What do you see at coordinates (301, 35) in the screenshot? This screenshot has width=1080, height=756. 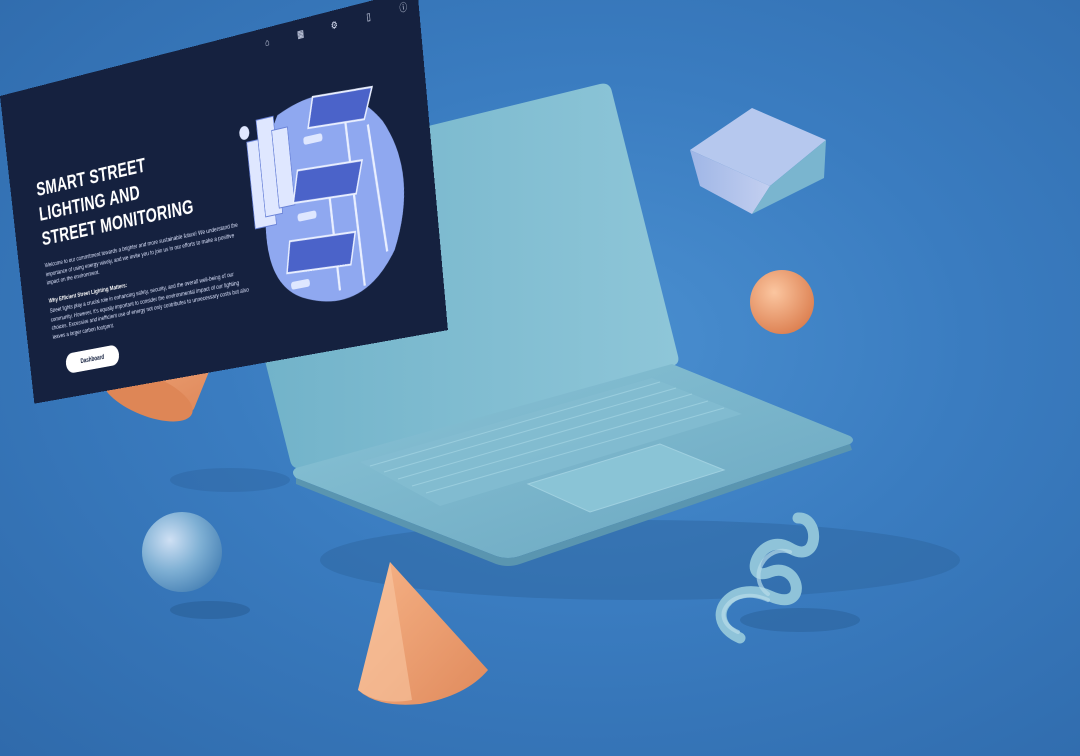 I see `grid-icon: ▦` at bounding box center [301, 35].